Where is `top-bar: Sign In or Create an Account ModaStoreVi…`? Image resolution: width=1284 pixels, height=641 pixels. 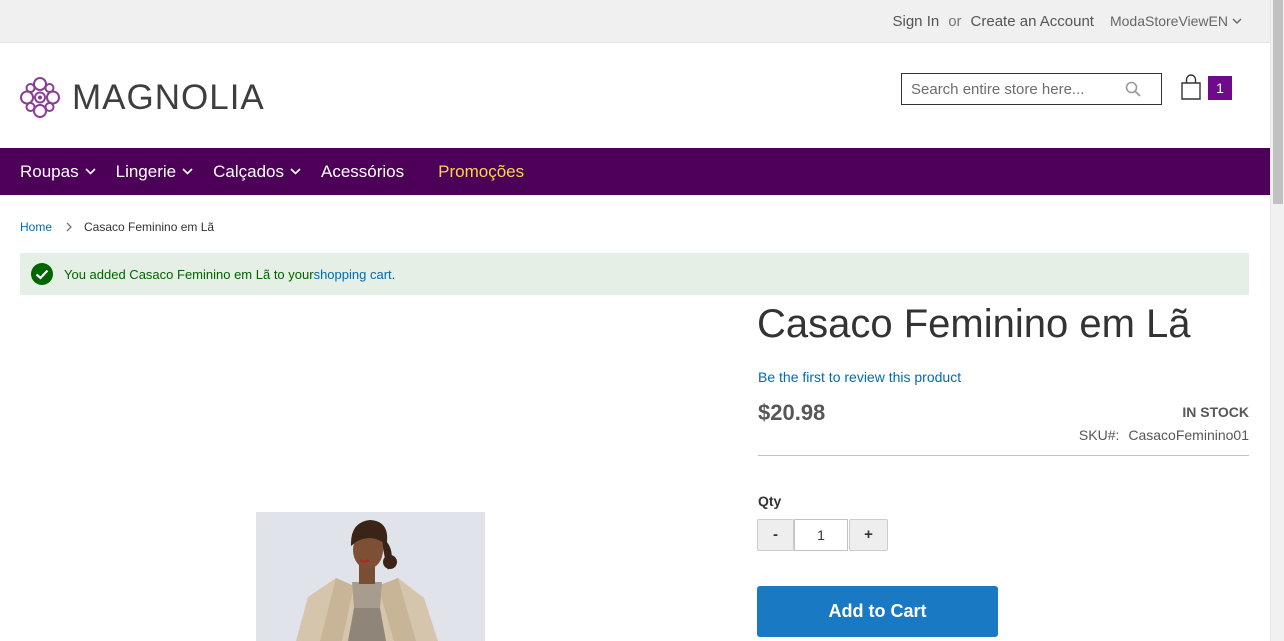 top-bar: Sign In or Create an Account ModaStoreVi… is located at coordinates (635, 21).